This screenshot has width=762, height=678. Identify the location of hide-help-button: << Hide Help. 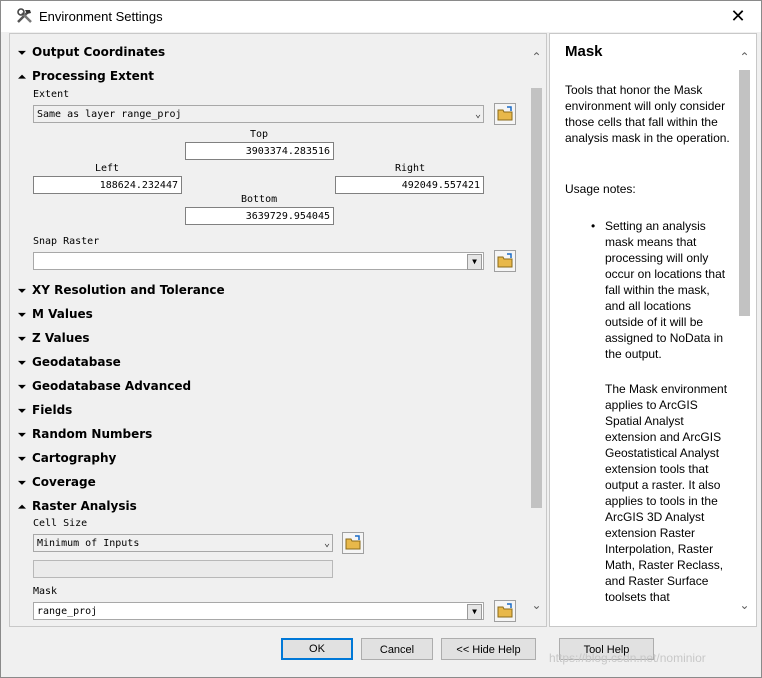
(488, 649).